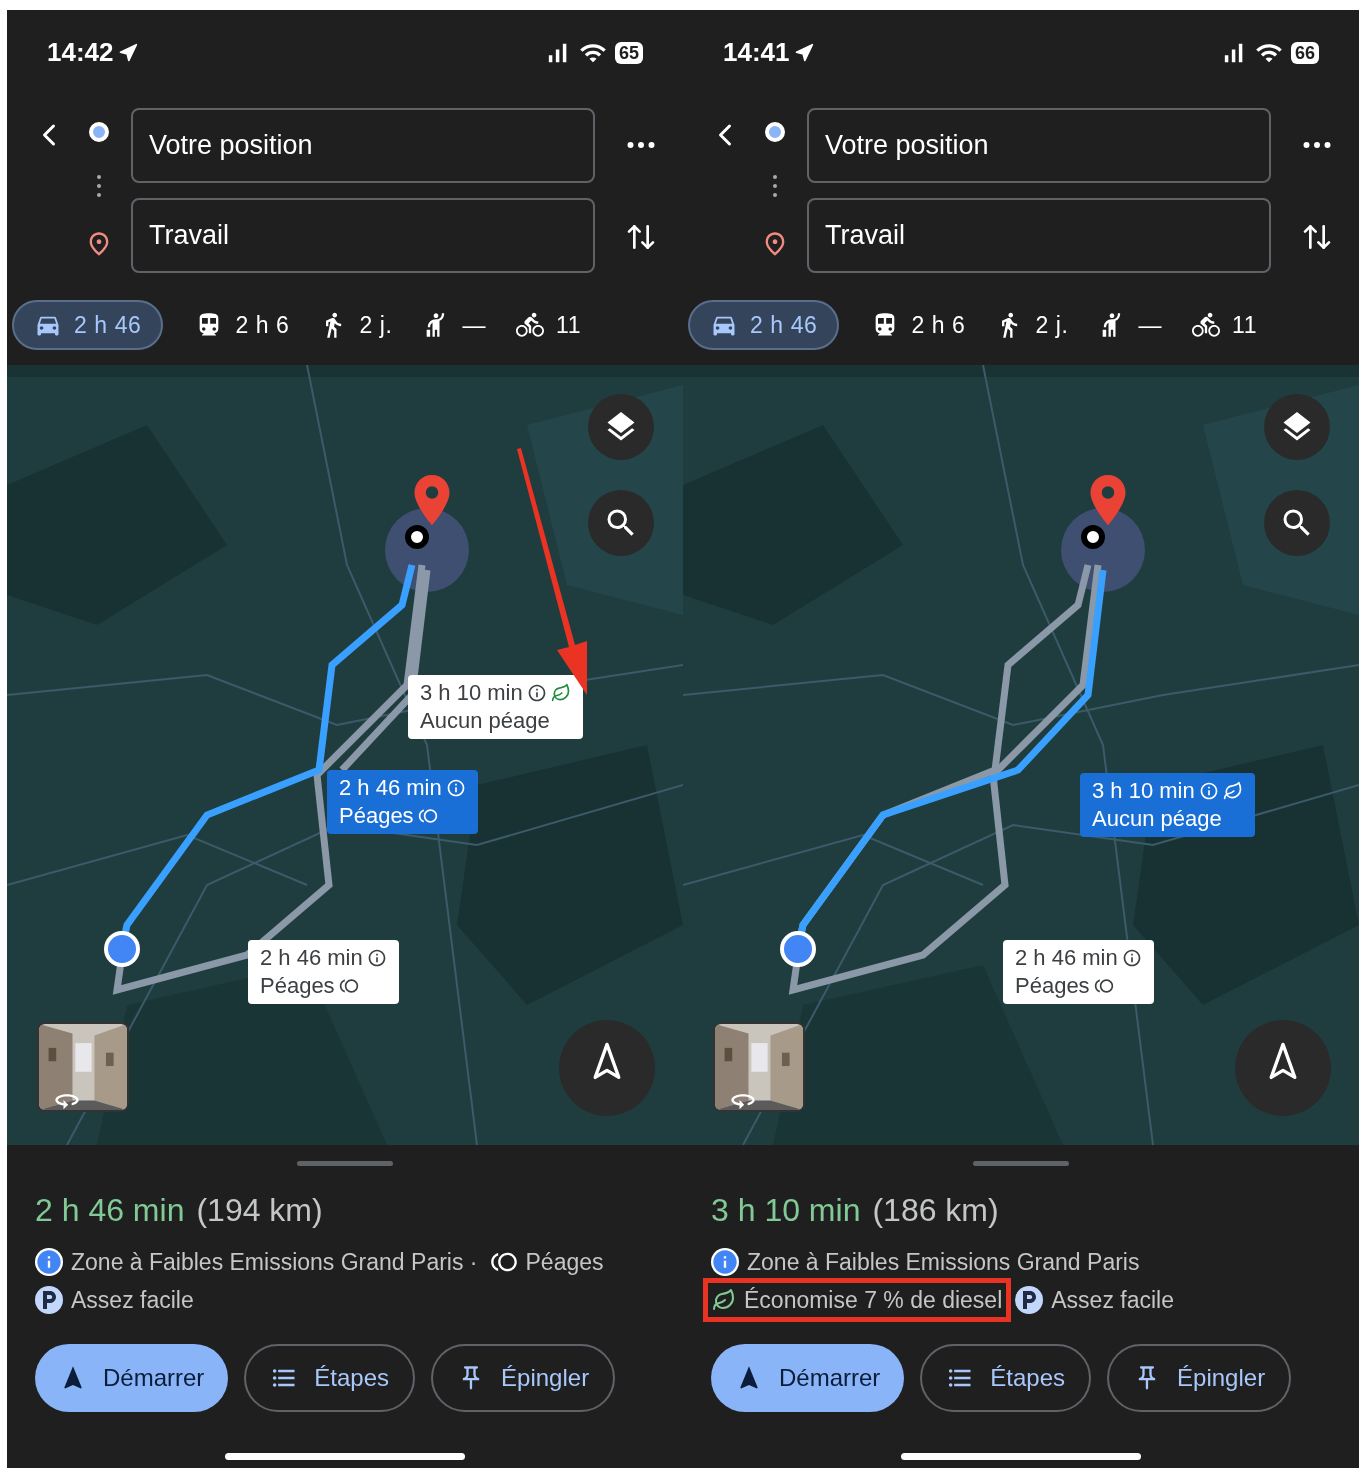 Image resolution: width=1359 pixels, height=1468 pixels. What do you see at coordinates (943, 1262) in the screenshot?
I see `detail-text: Zone à Faibles Emissions Grand Paris` at bounding box center [943, 1262].